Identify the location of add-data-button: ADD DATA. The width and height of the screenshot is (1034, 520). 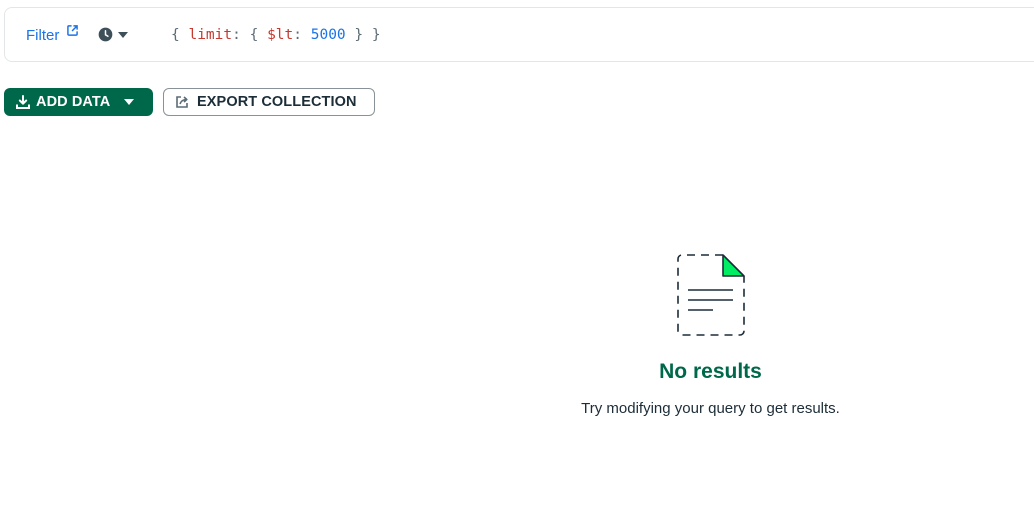
(78, 102).